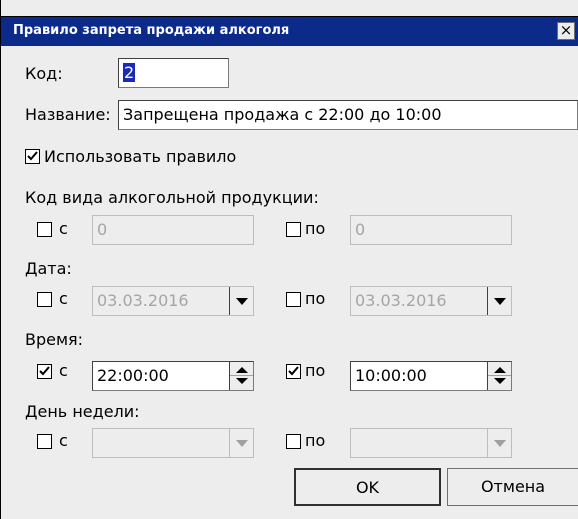 This screenshot has height=519, width=578. I want to click on date-from-dropdown-button, so click(241, 301).